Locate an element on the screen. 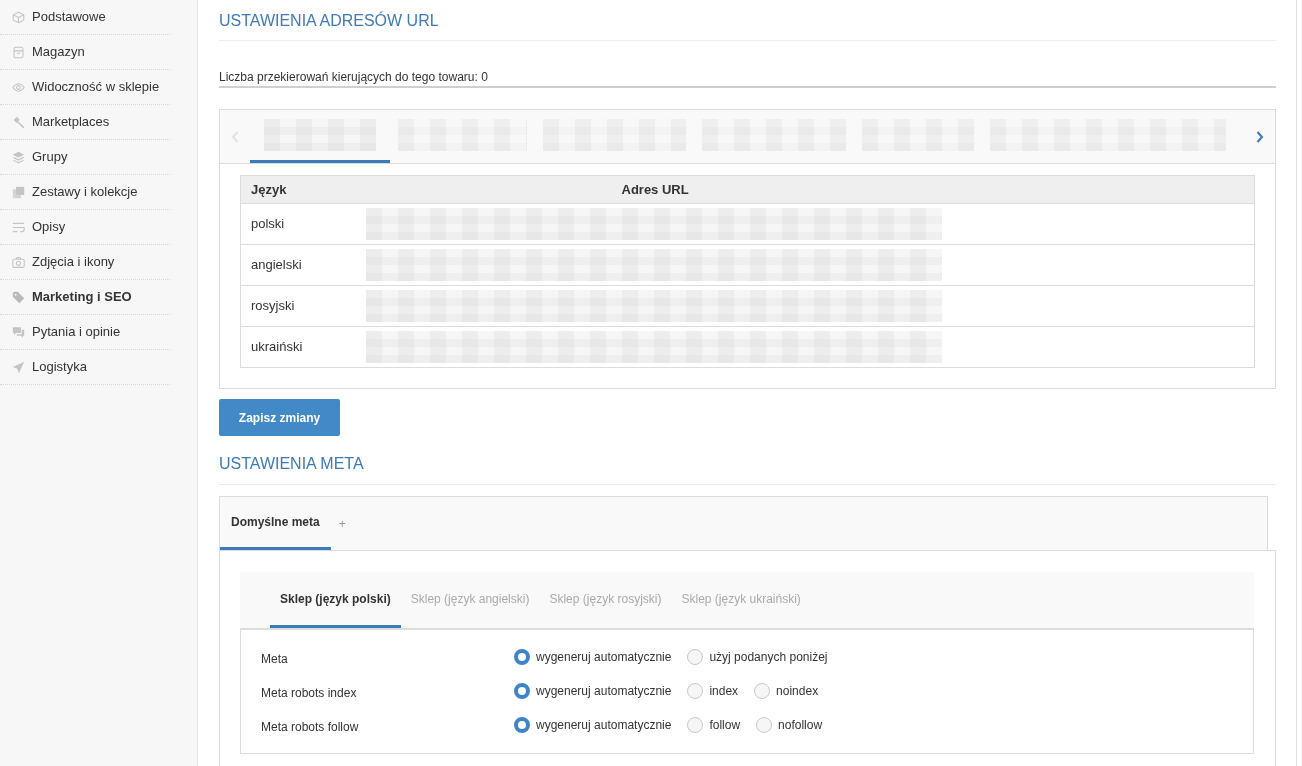  save-button: Zapisz zmiany is located at coordinates (279, 417).